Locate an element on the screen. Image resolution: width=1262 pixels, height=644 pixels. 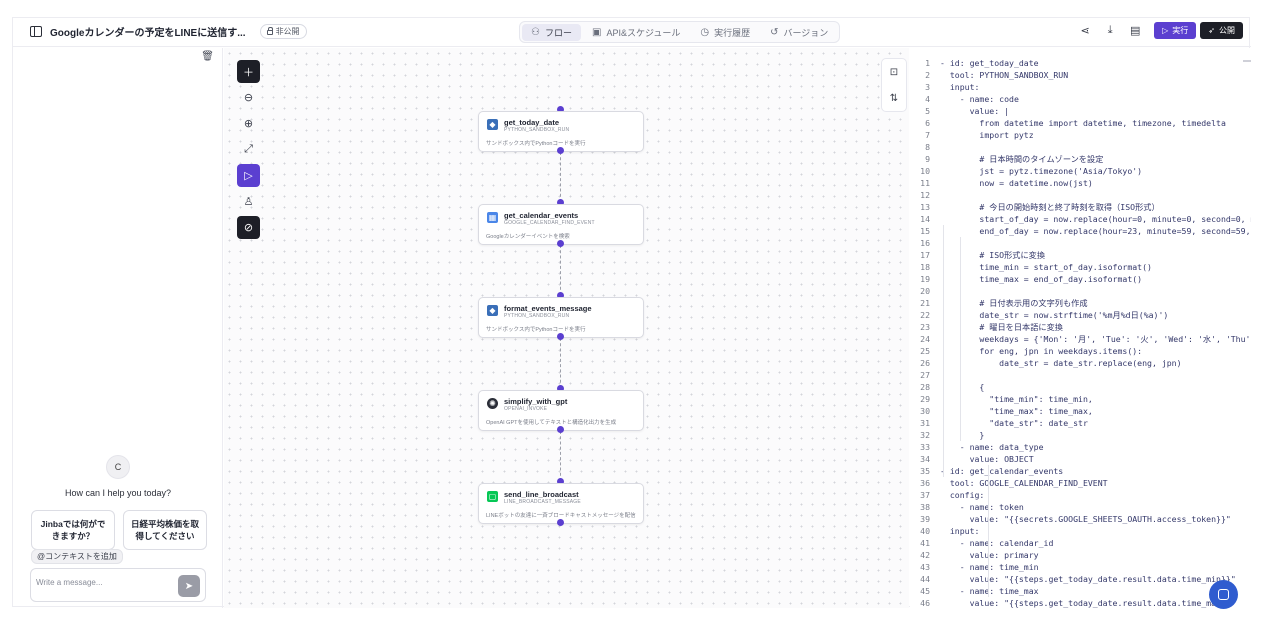
line-number: 24 is located at coordinates (925, 339).